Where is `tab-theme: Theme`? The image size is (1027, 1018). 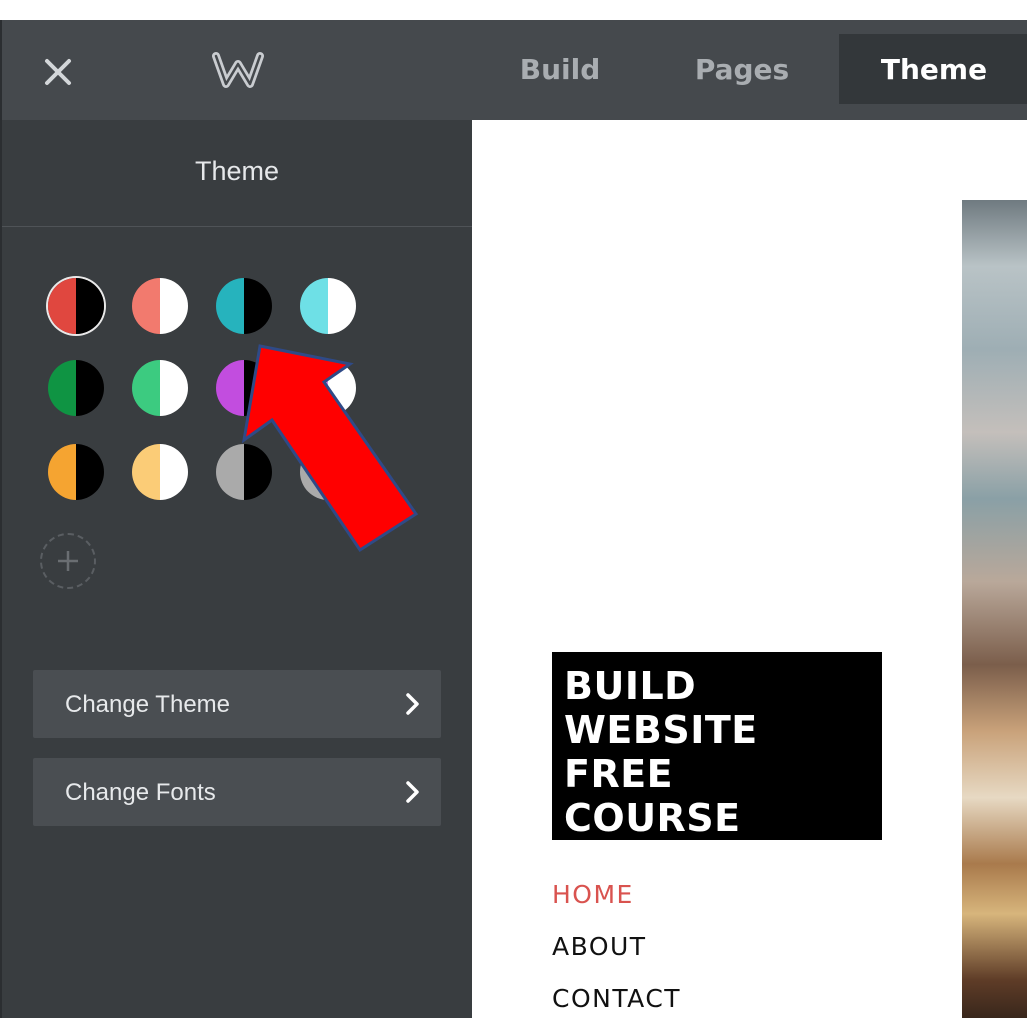
tab-theme: Theme is located at coordinates (933, 69).